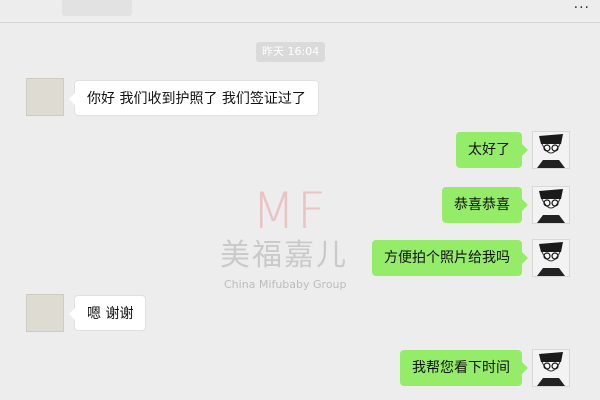 This screenshot has width=600, height=400. What do you see at coordinates (582, 8) in the screenshot?
I see `more-dots-icon: ···` at bounding box center [582, 8].